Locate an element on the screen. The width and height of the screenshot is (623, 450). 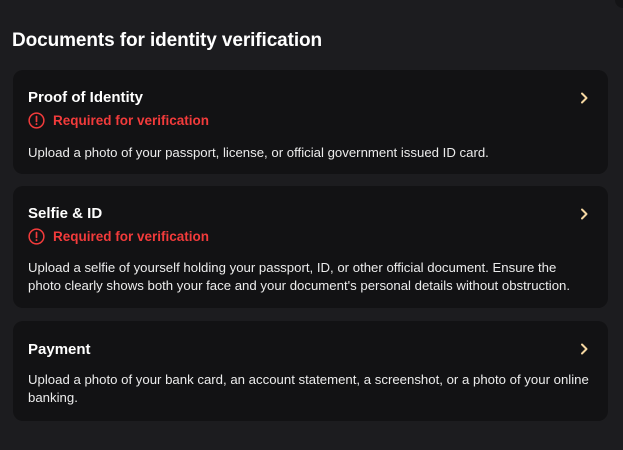
card-title: Proof of Identity is located at coordinates (85, 97).